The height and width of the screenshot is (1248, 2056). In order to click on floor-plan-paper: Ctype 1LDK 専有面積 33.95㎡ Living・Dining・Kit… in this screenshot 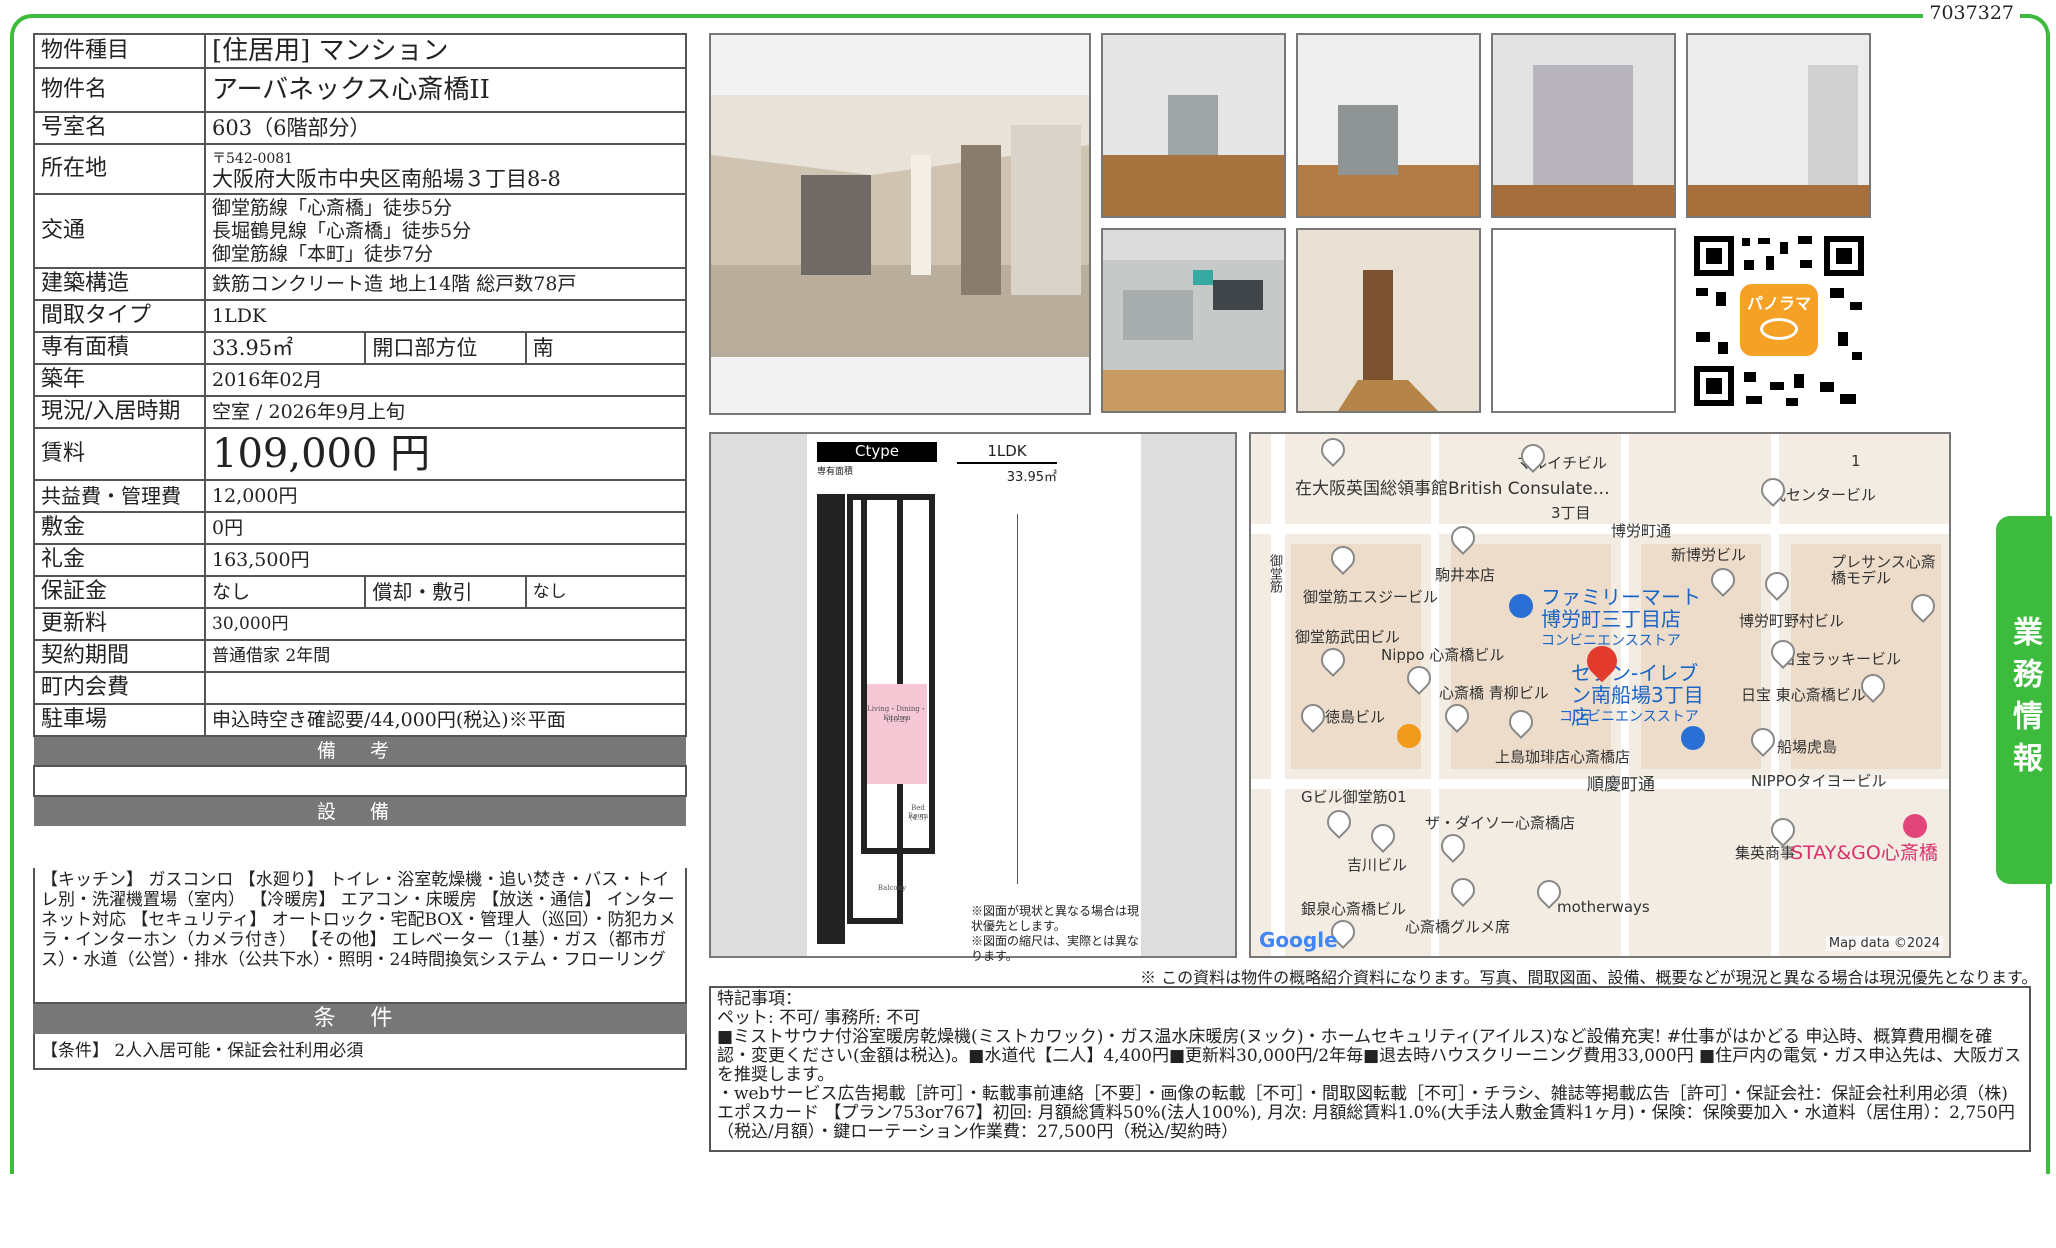, I will do `click(974, 698)`.